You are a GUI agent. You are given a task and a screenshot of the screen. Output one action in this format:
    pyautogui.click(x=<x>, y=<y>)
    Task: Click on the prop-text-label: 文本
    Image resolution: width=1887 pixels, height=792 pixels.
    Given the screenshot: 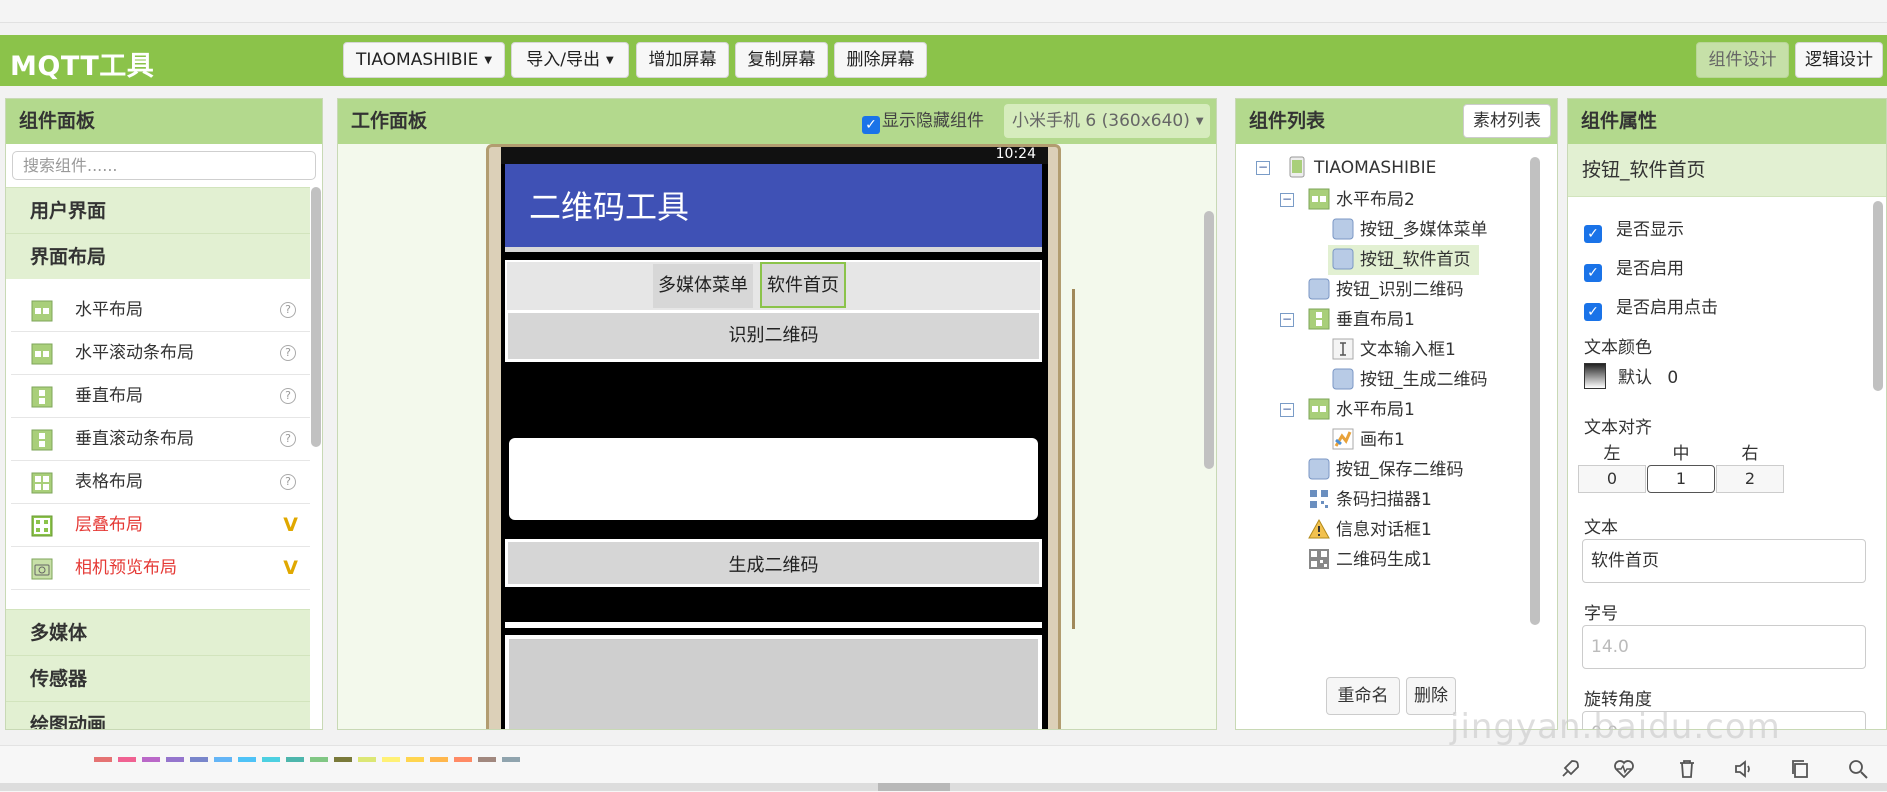 What is the action you would take?
    pyautogui.click(x=1601, y=528)
    